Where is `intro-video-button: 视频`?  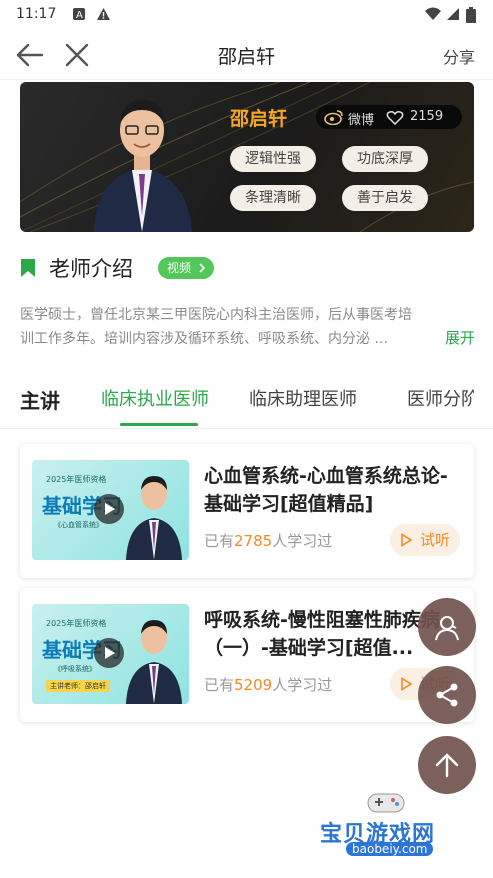
intro-video-button: 视频 is located at coordinates (186, 268).